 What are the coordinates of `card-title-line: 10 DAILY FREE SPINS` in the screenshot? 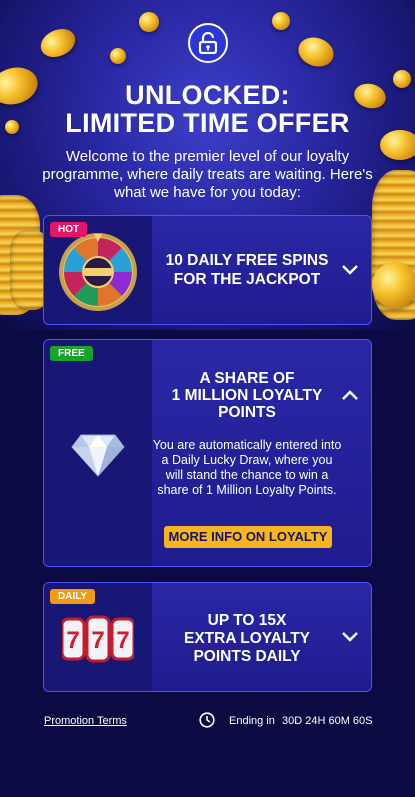 It's located at (247, 260).